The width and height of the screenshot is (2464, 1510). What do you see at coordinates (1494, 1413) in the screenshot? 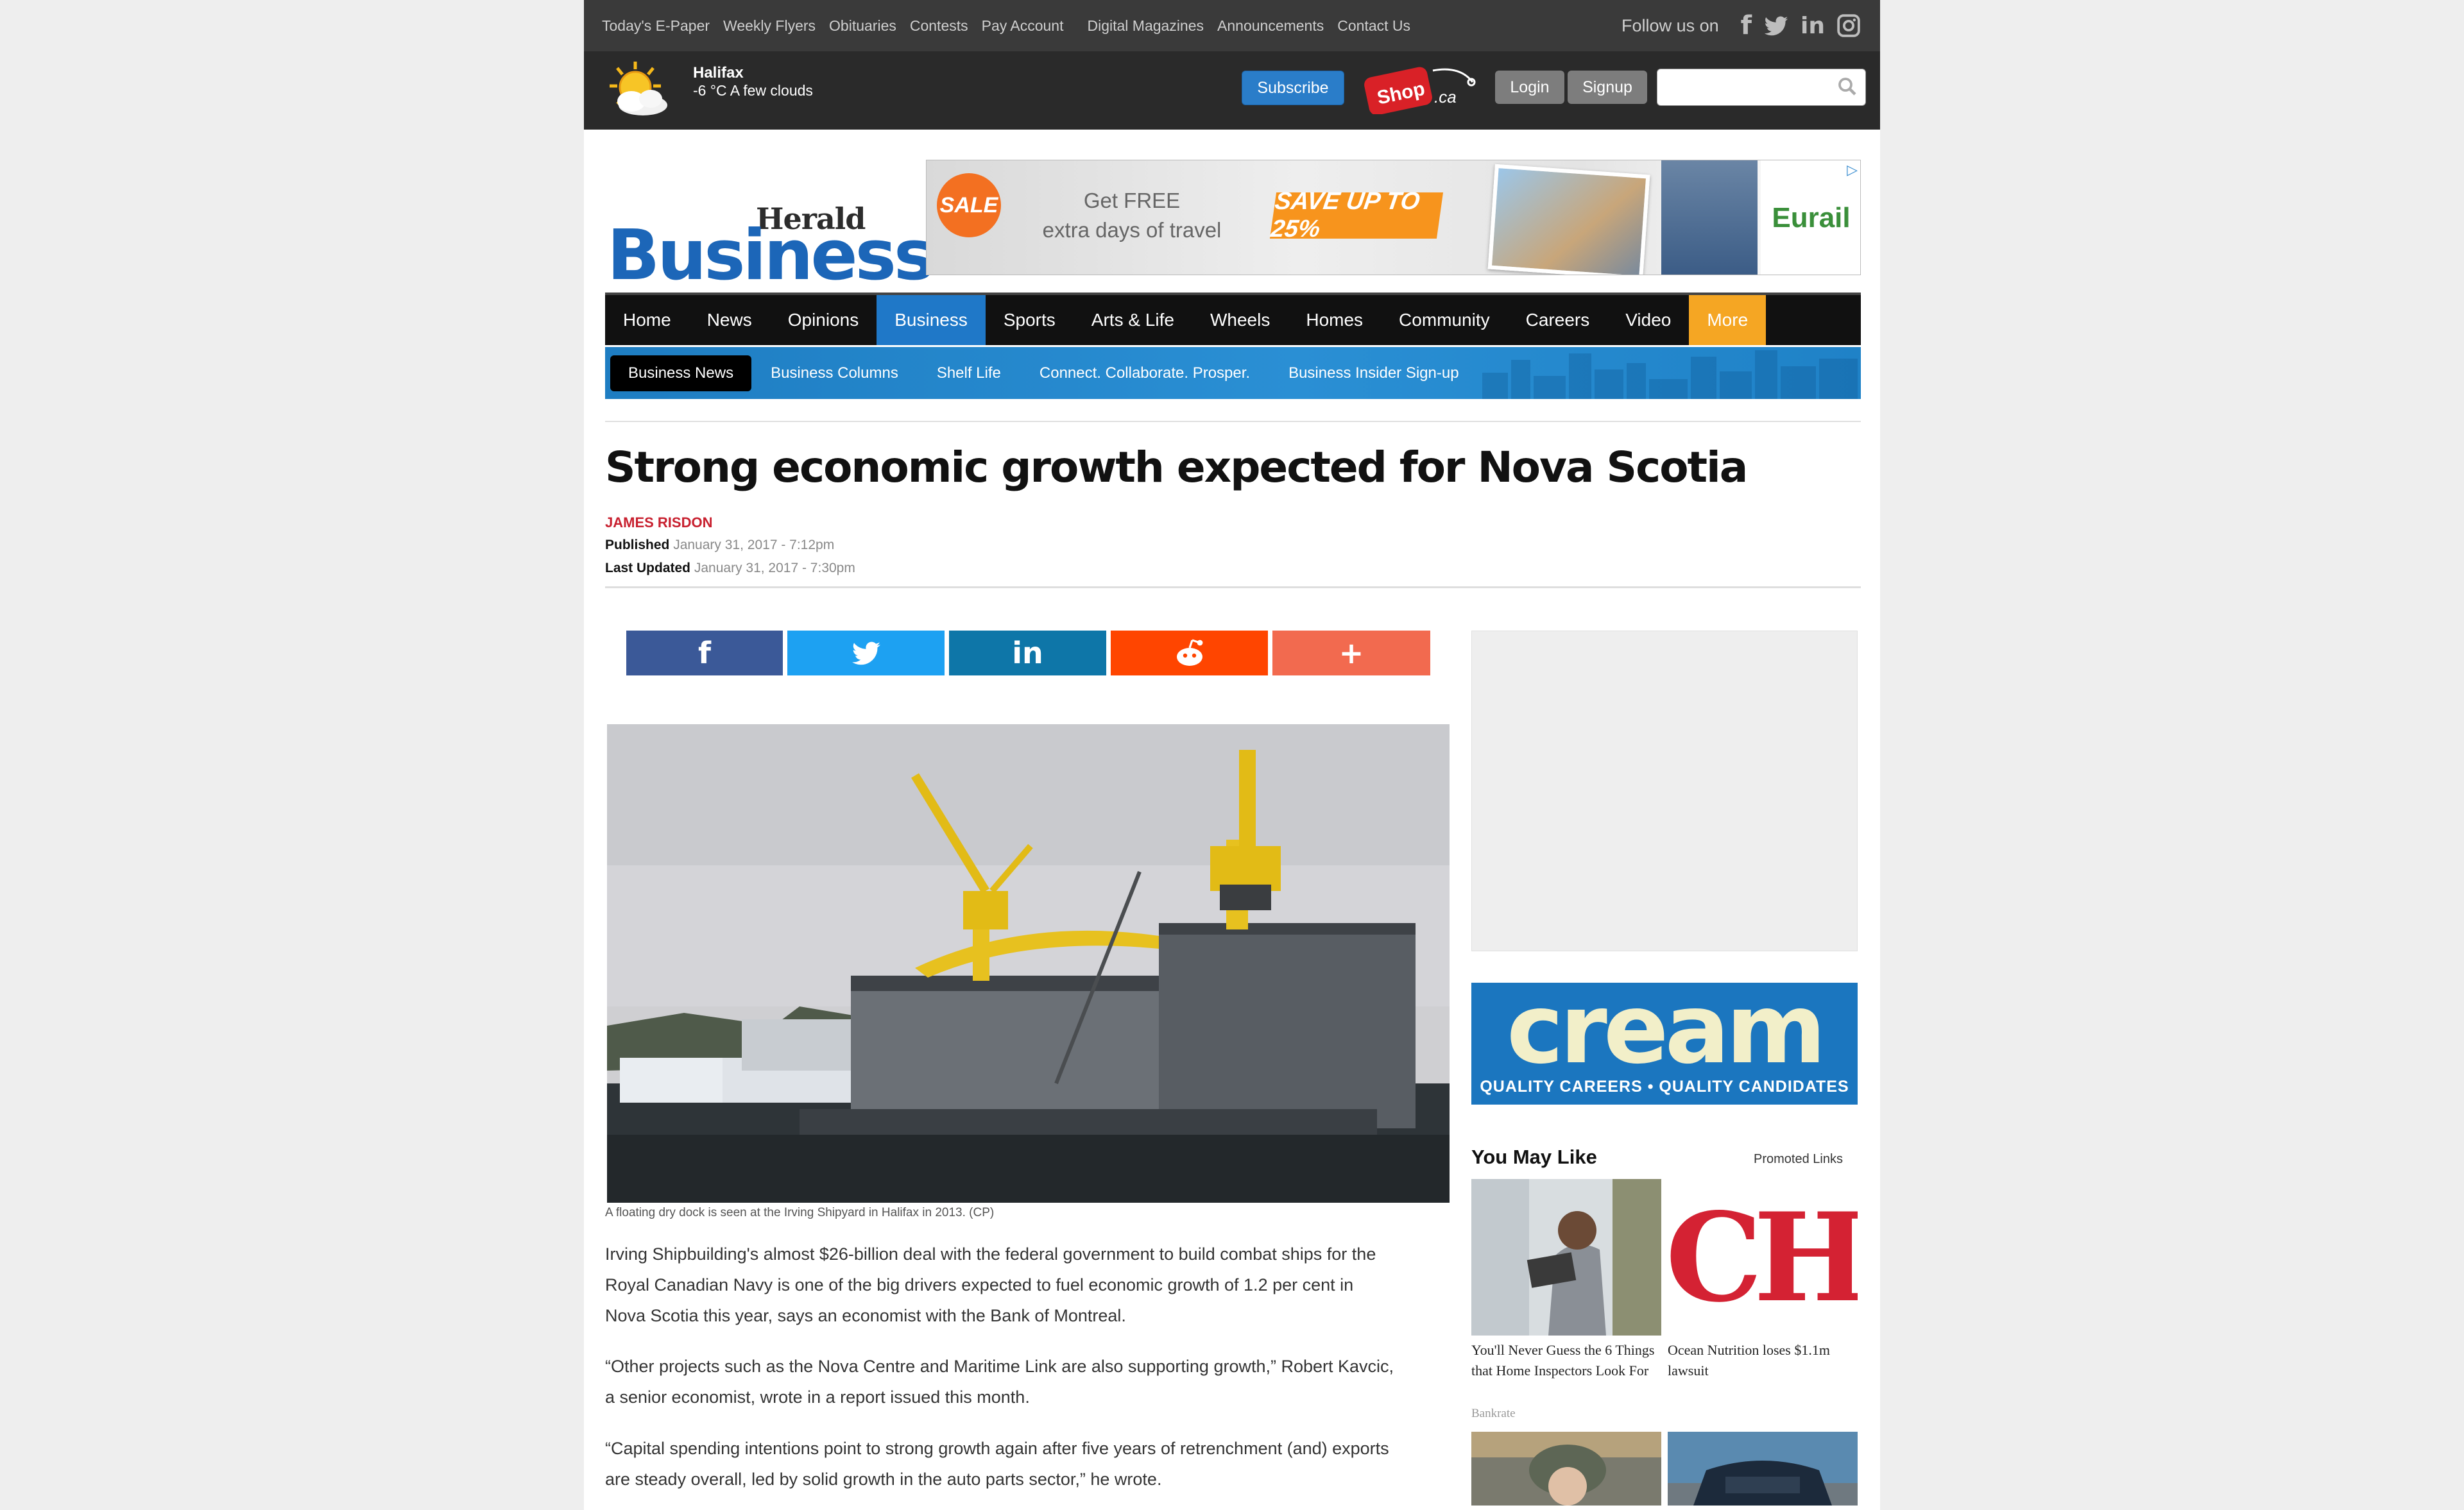
I see `card-source: Bankrate` at bounding box center [1494, 1413].